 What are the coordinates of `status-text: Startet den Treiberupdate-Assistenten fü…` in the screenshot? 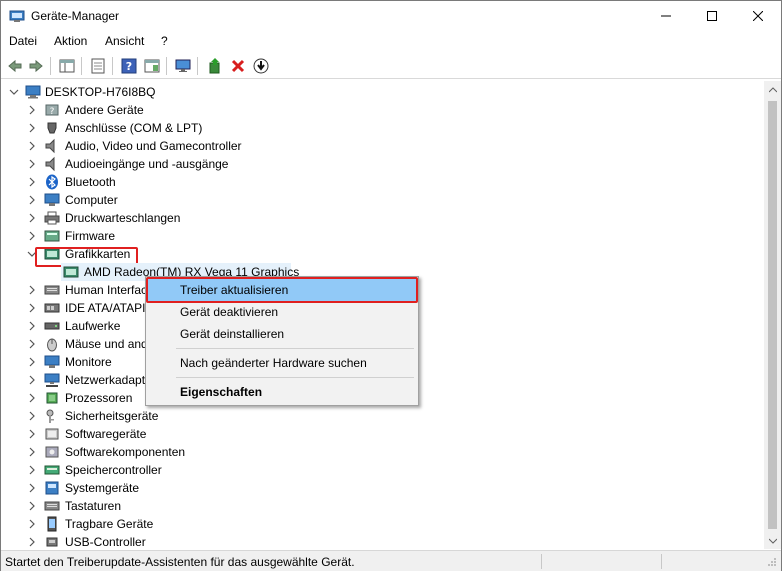 It's located at (180, 562).